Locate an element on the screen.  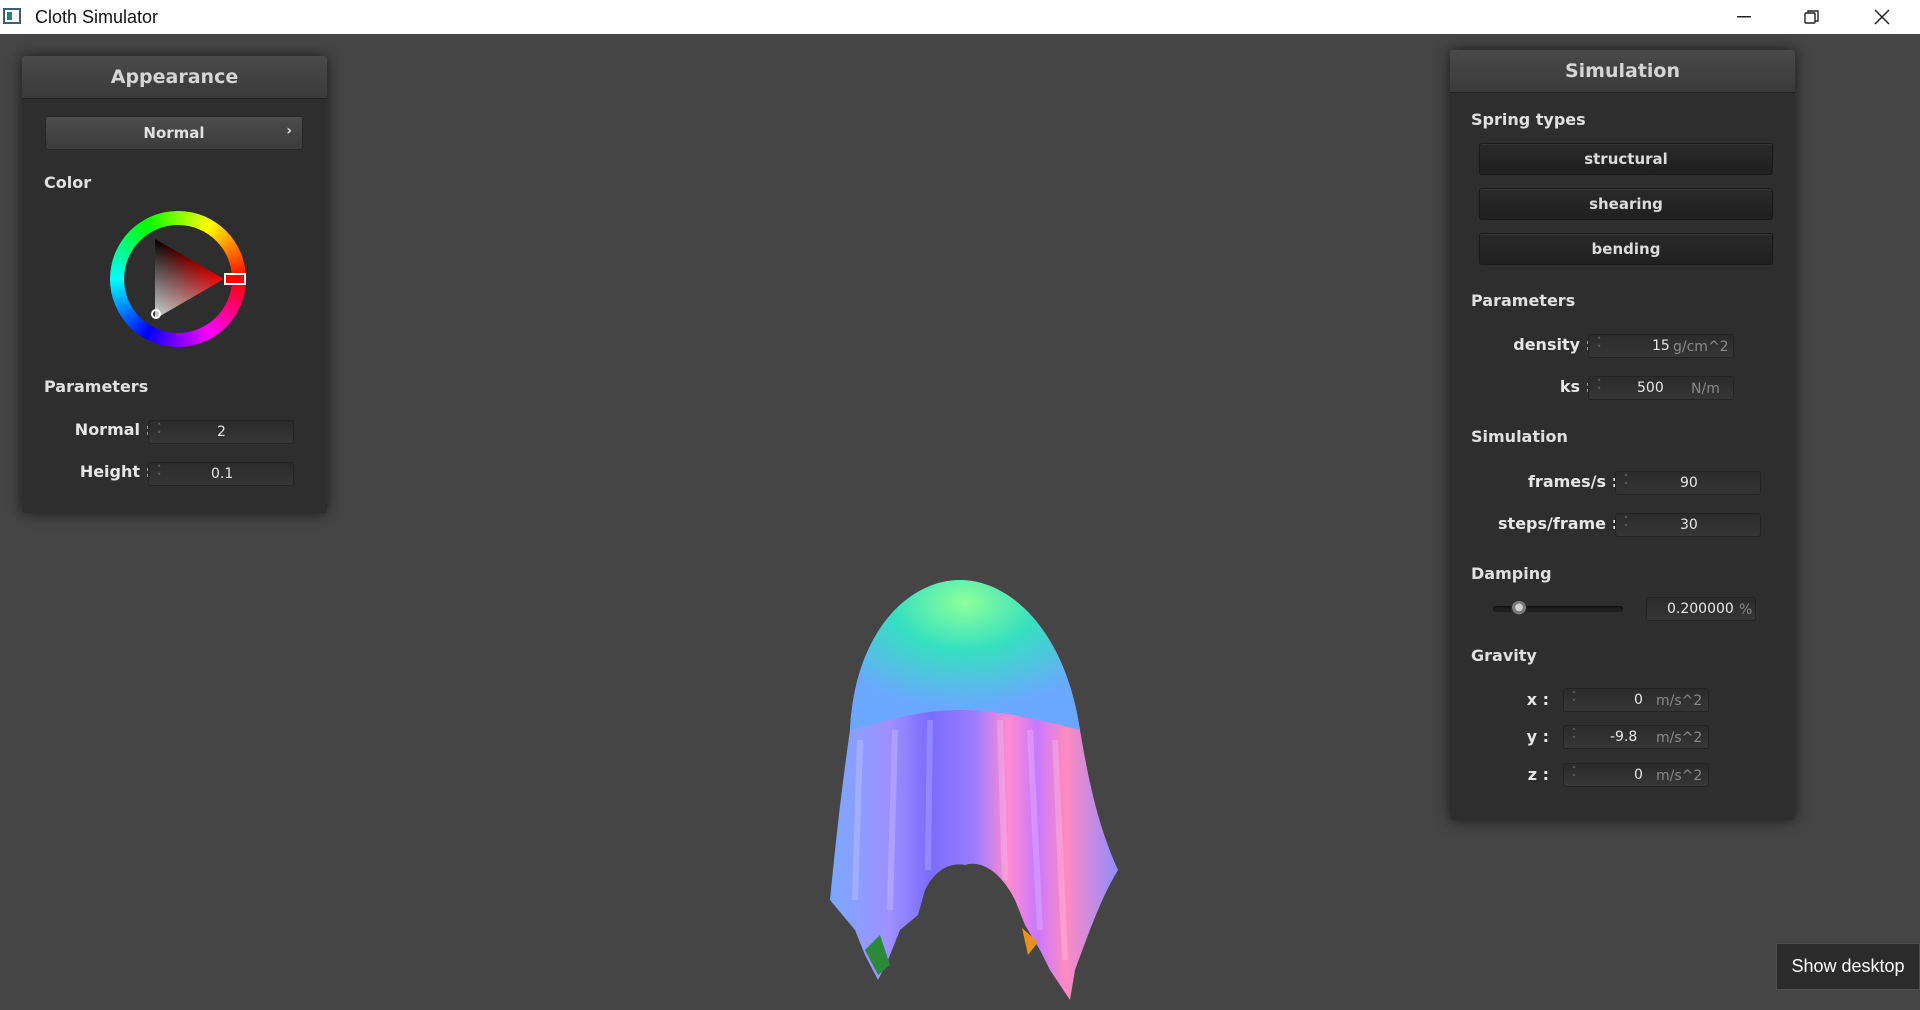
gravity-z-input: ˄ ˅ 0 m/s^2 is located at coordinates (1636, 775).